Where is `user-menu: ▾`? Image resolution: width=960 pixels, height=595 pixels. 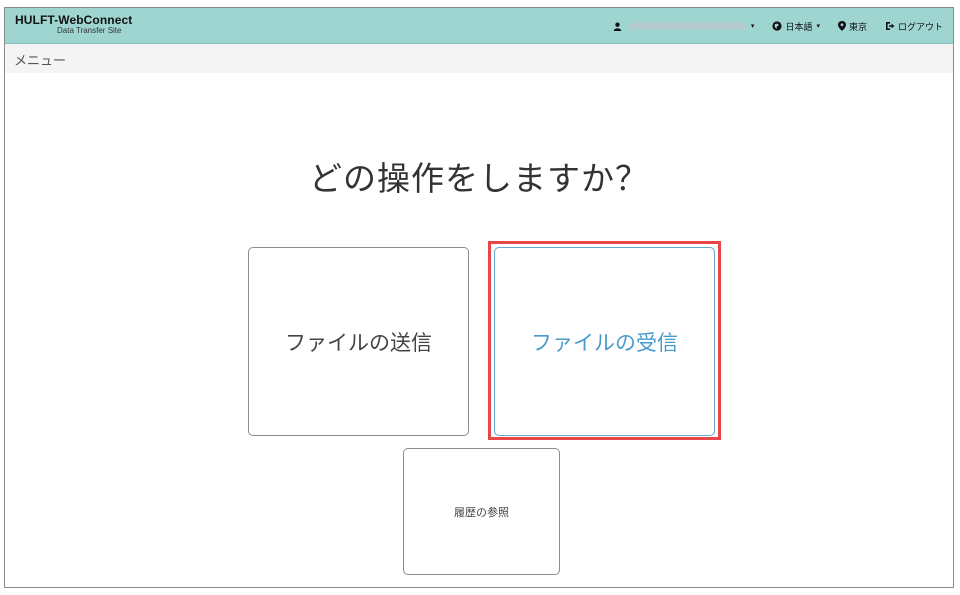
user-menu: ▾ is located at coordinates (684, 26).